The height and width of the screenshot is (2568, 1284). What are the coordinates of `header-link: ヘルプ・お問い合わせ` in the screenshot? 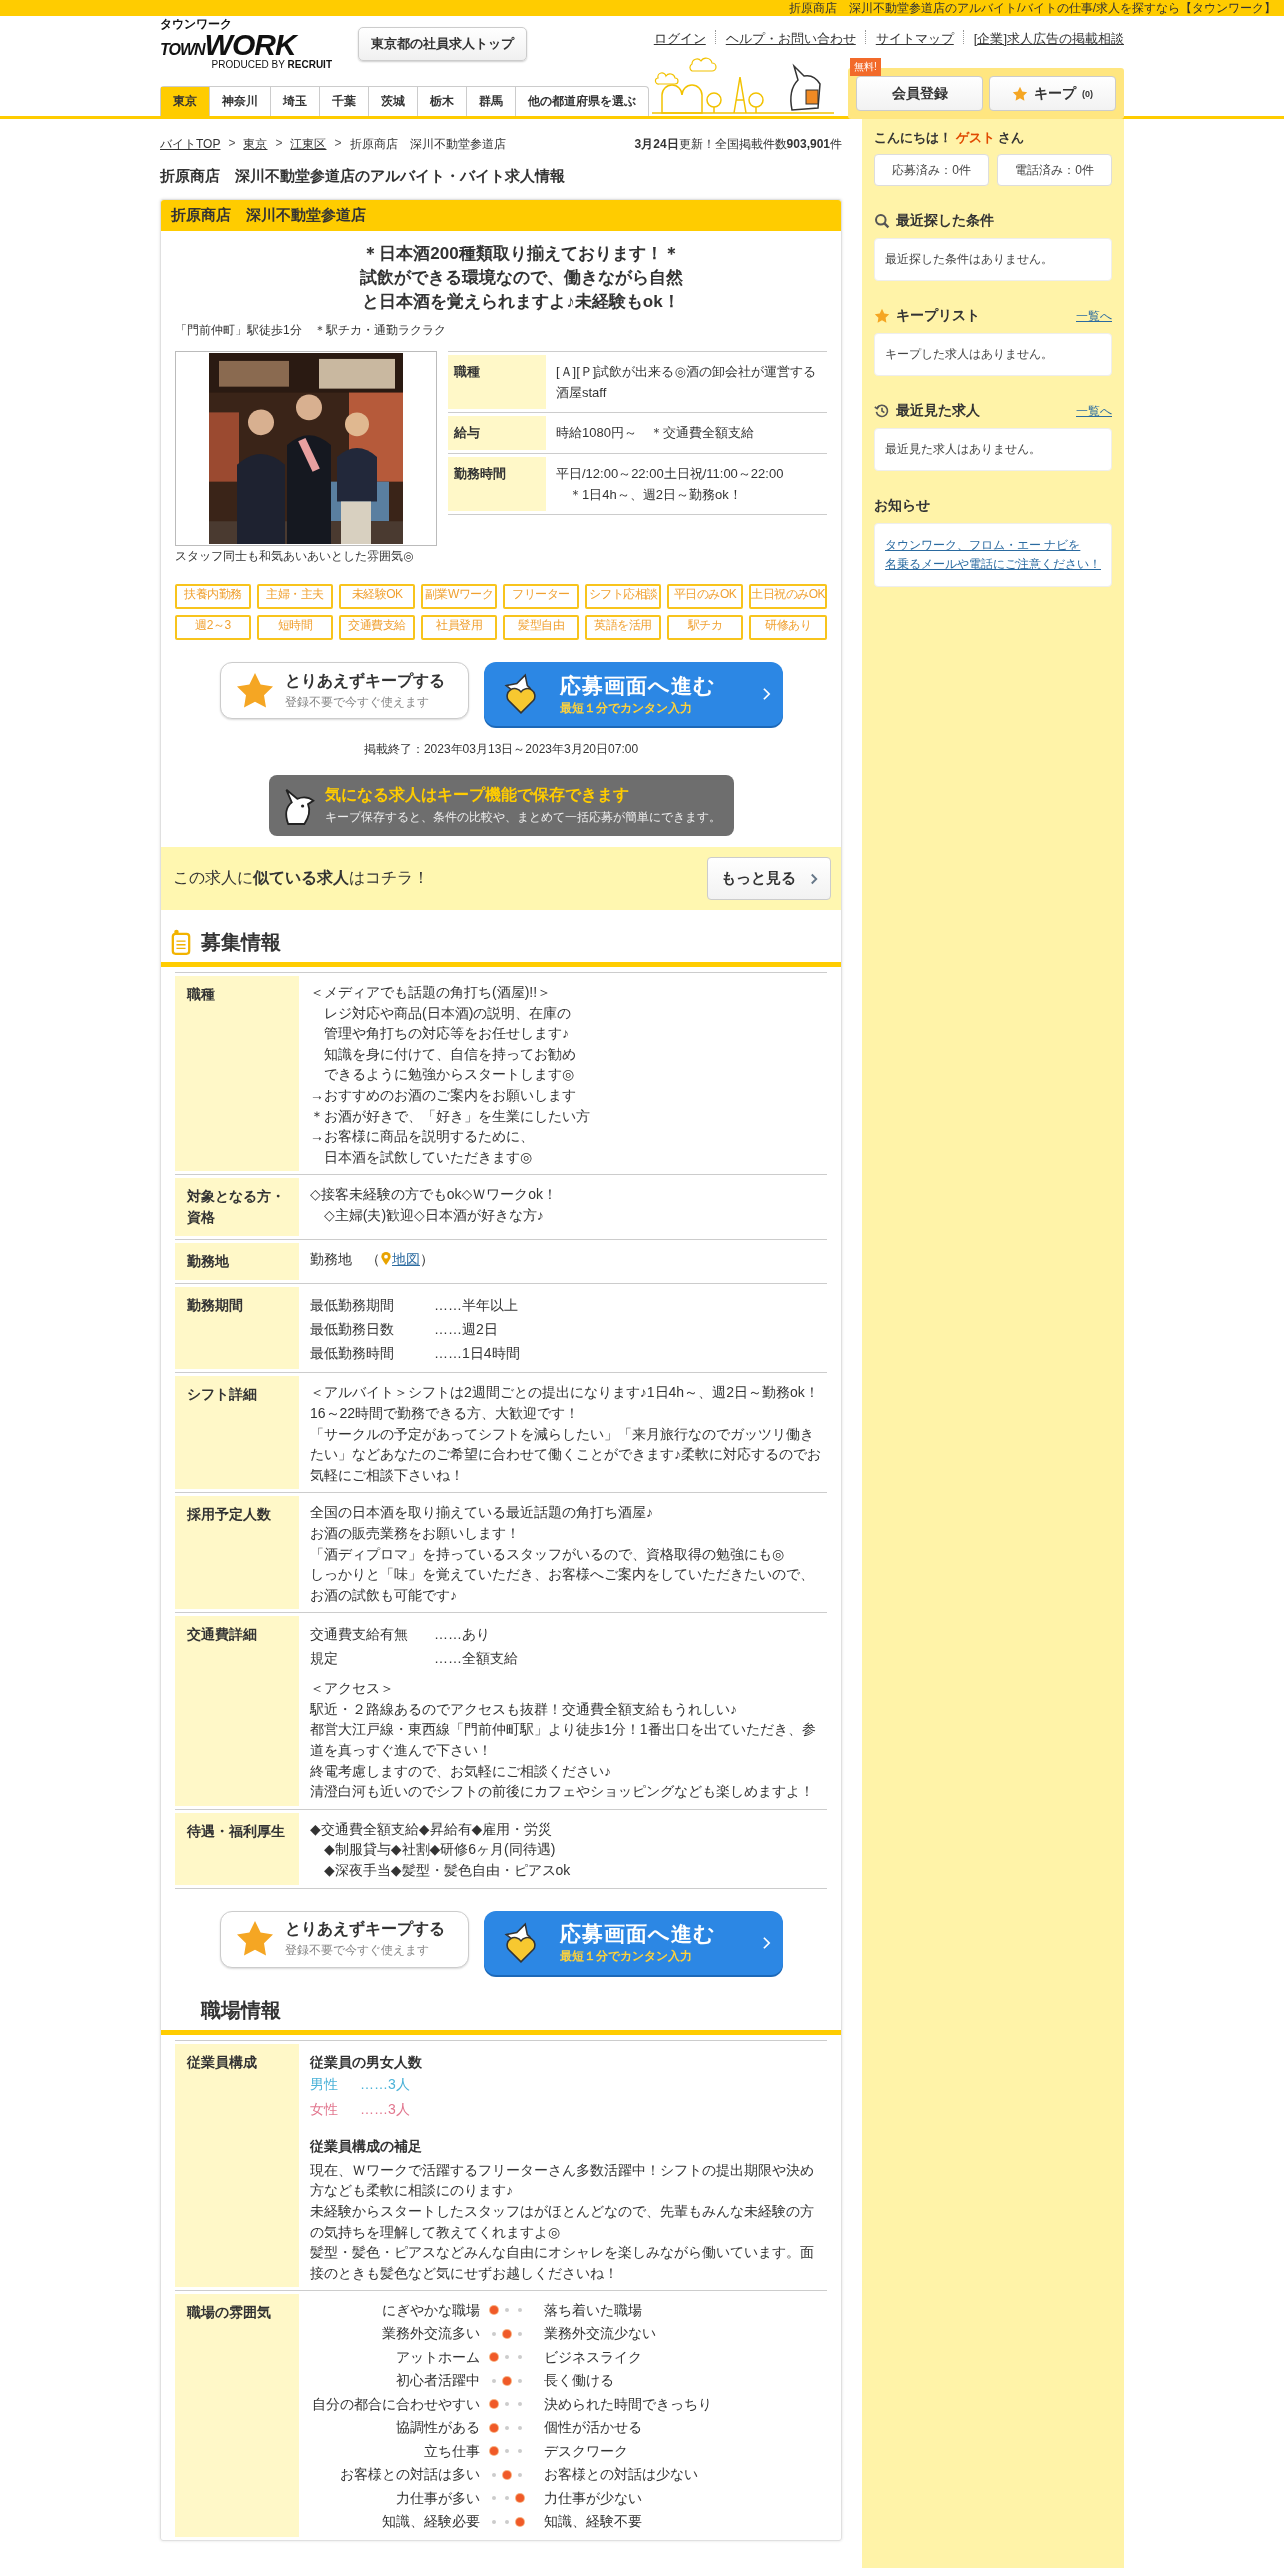 It's located at (790, 39).